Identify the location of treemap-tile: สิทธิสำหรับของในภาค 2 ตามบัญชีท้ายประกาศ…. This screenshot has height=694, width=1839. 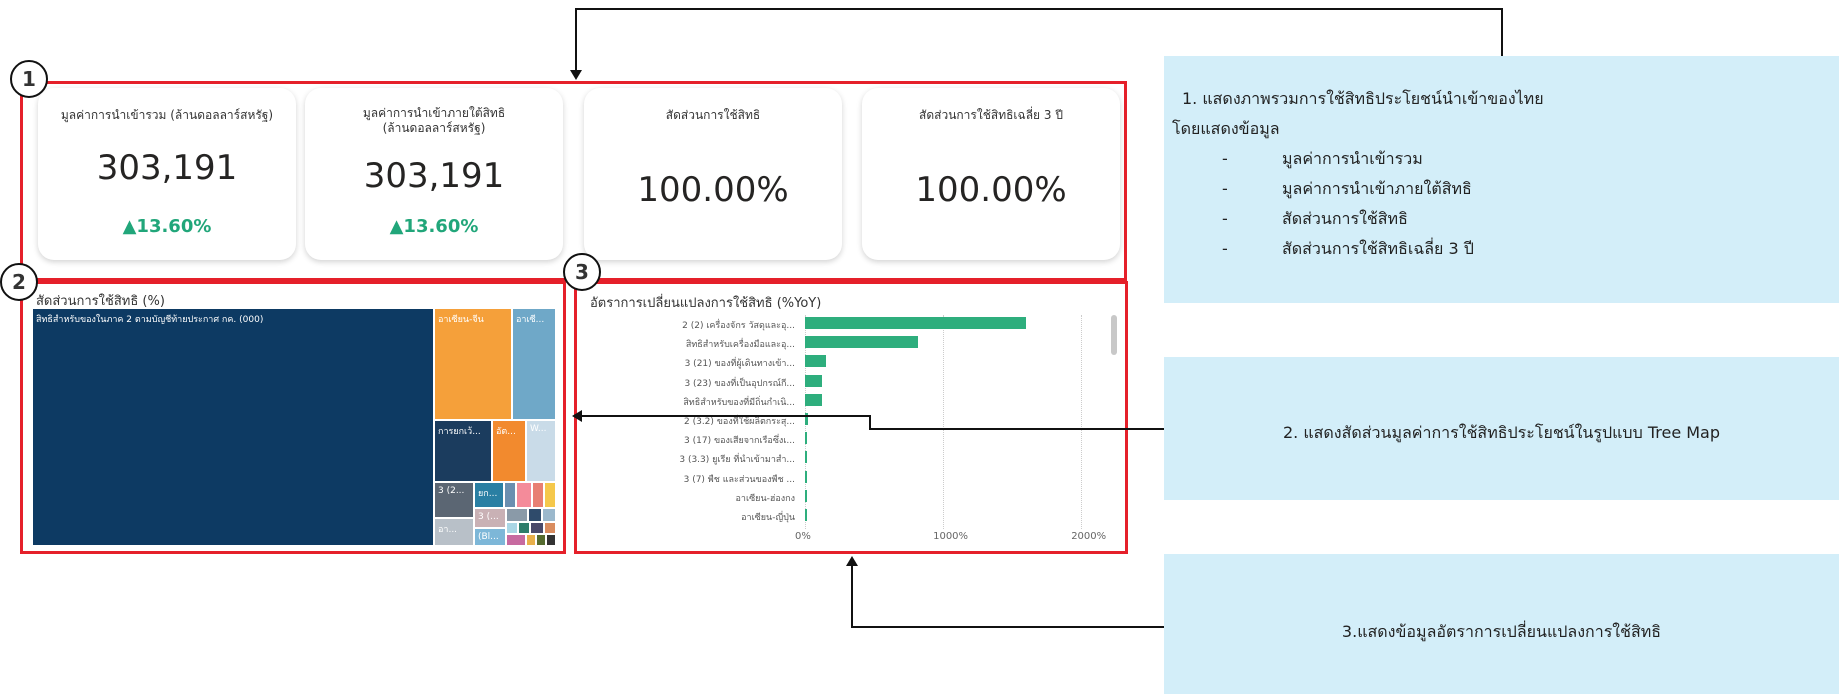
(233, 427).